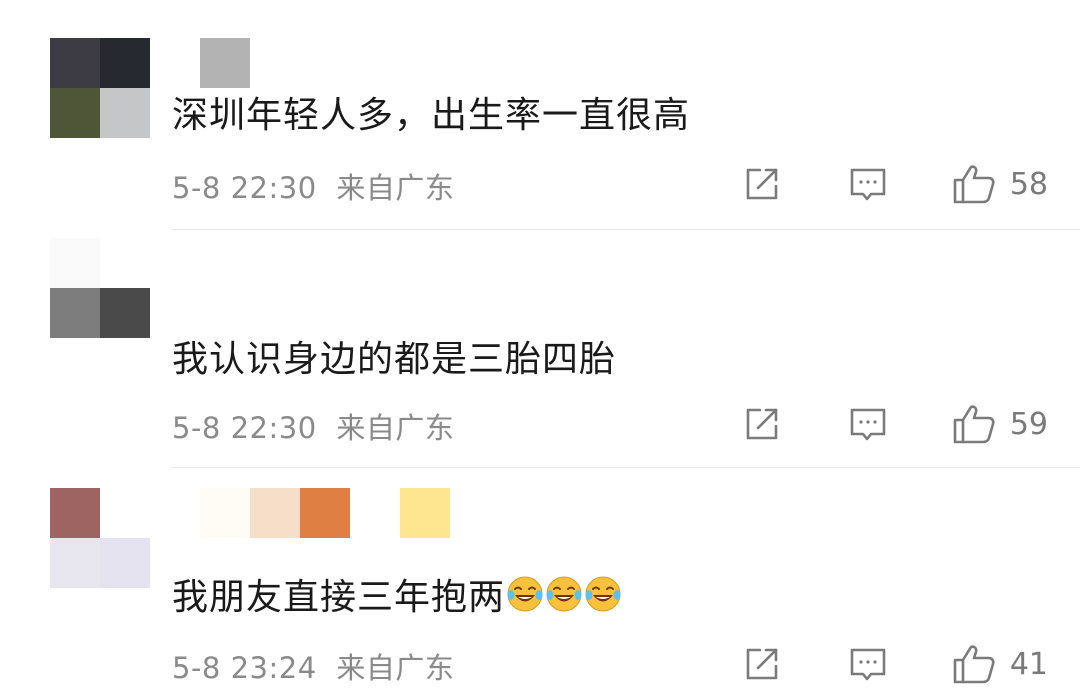  I want to click on comment-text: 我认识身边的都是三胎四胎, so click(394, 359).